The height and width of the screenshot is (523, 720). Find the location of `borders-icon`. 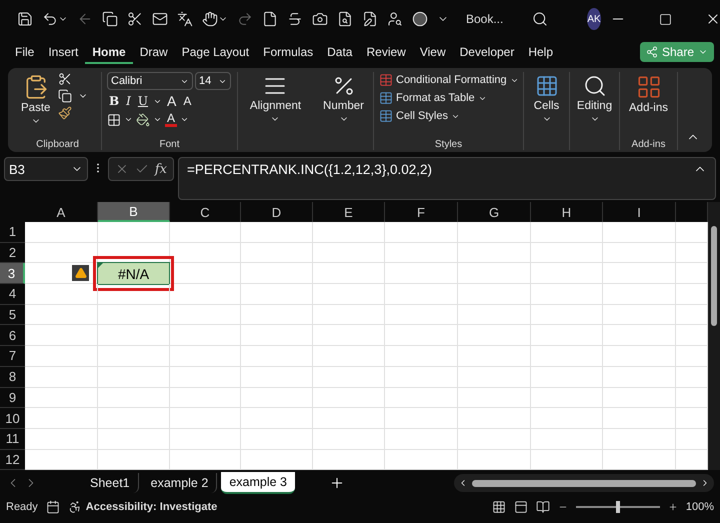

borders-icon is located at coordinates (114, 119).